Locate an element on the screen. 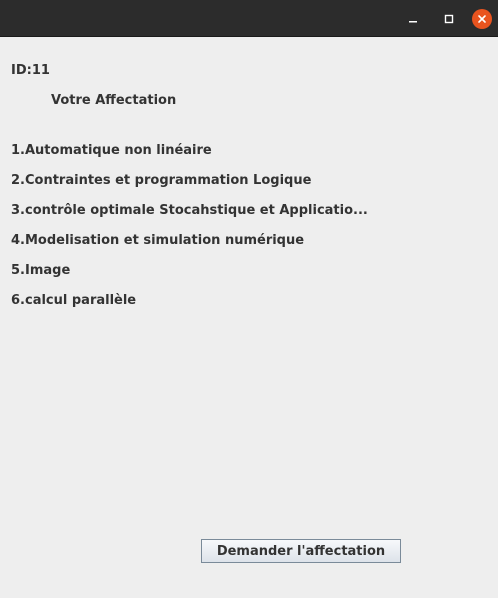 This screenshot has width=498, height=598. user-id-label: ID:11 is located at coordinates (30, 70).